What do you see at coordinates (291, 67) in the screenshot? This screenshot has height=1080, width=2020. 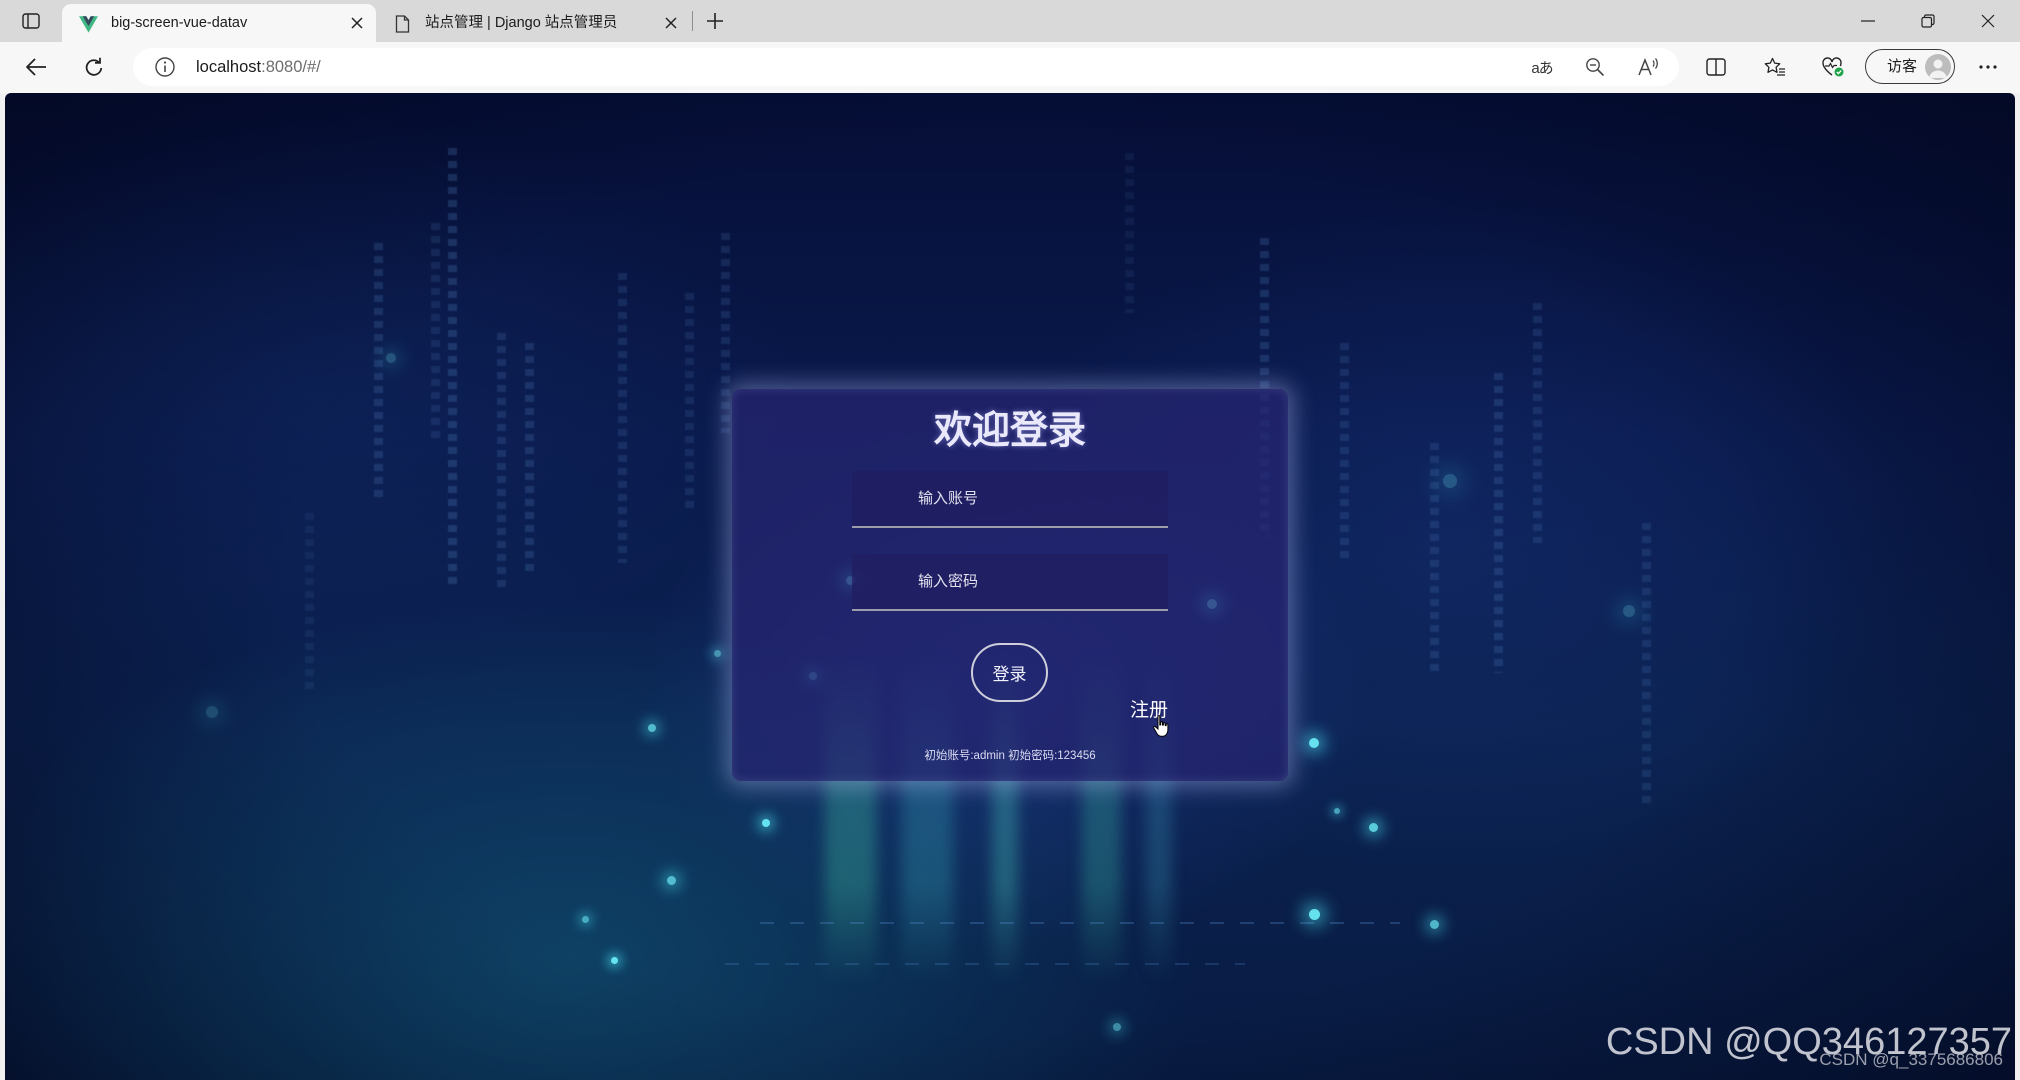 I see `url-path: :8080/#/` at bounding box center [291, 67].